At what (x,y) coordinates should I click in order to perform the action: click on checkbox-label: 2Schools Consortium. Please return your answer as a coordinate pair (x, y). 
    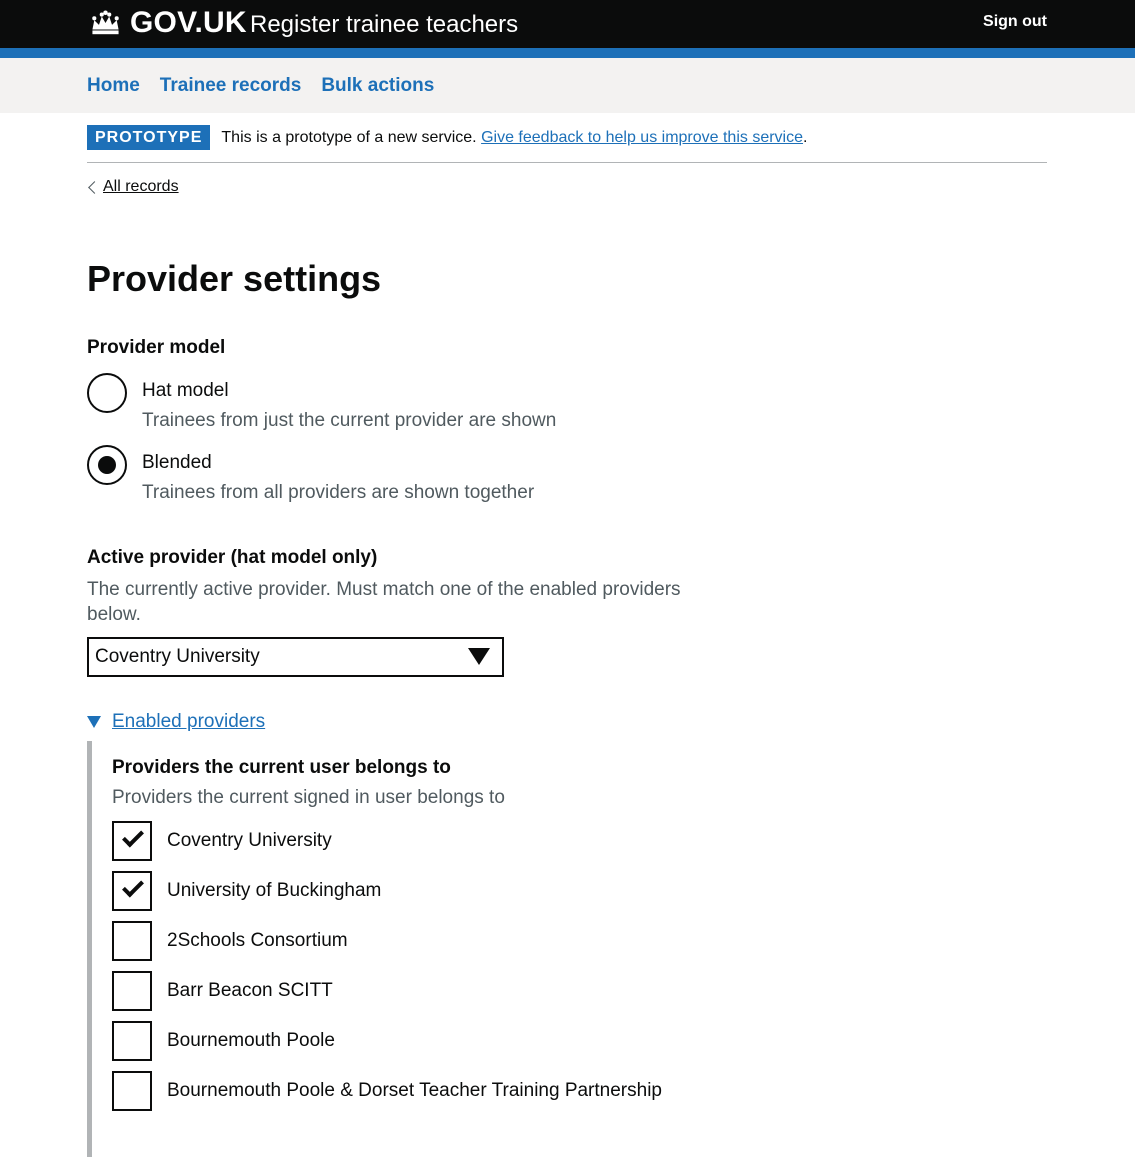
    Looking at the image, I should click on (257, 941).